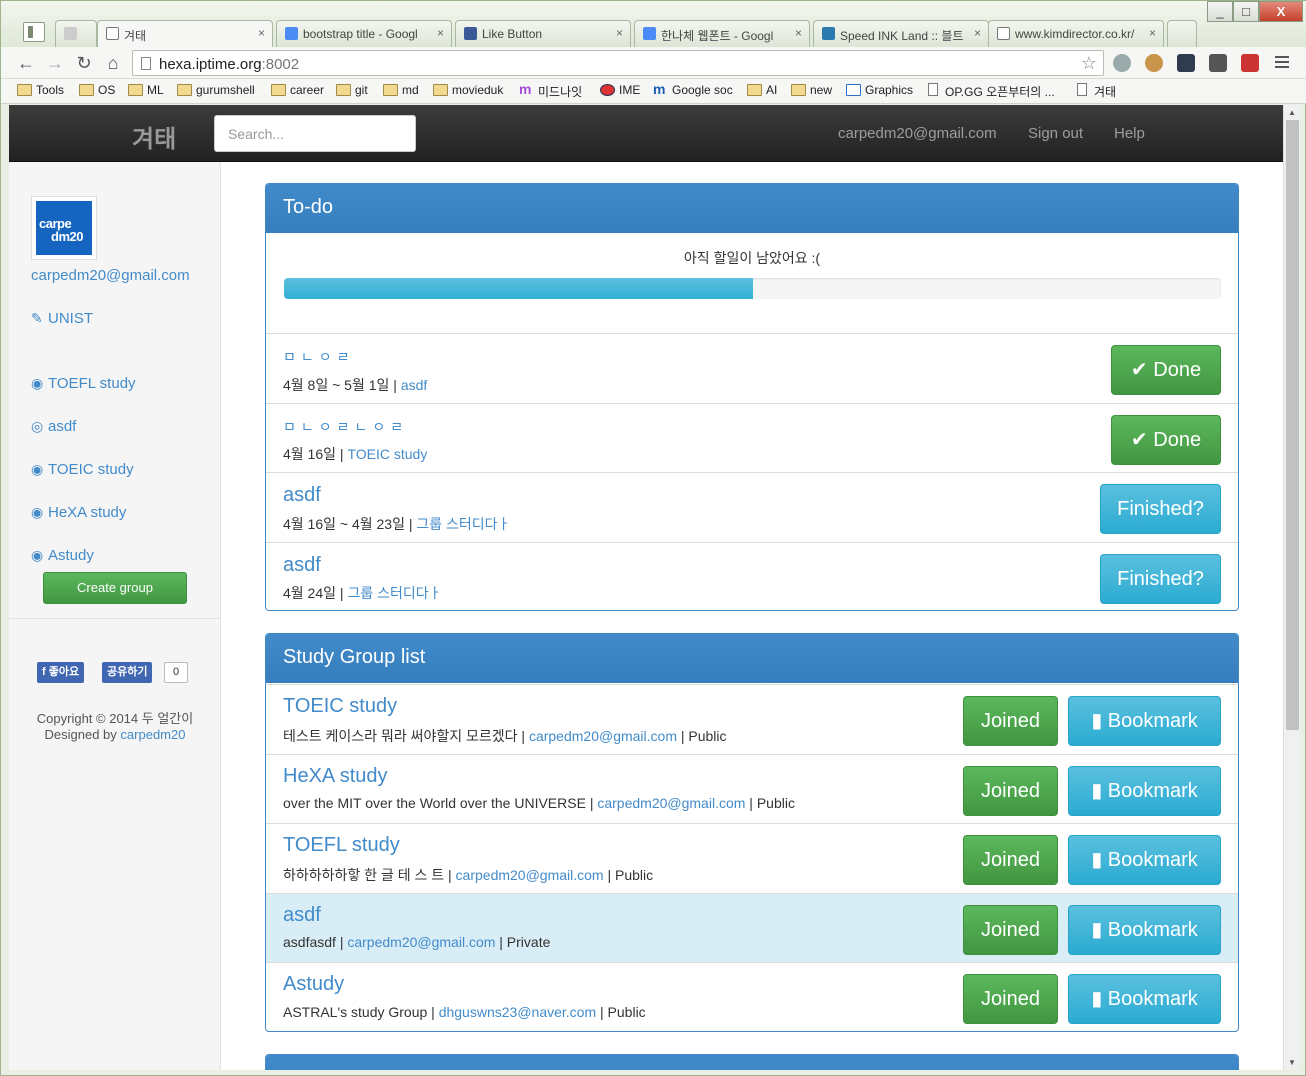 This screenshot has width=1306, height=1076. Describe the element at coordinates (1076, 33) in the screenshot. I see `tab-kimdirector: www.kimdirector.co.kr/ ×` at that location.